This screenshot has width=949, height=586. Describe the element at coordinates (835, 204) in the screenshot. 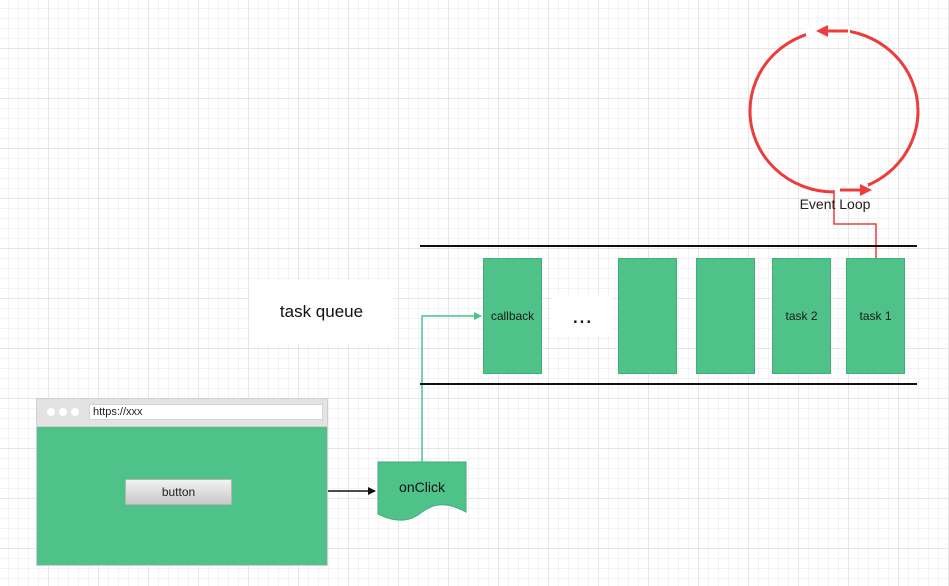

I see `event-loop-label: Event Loop` at that location.